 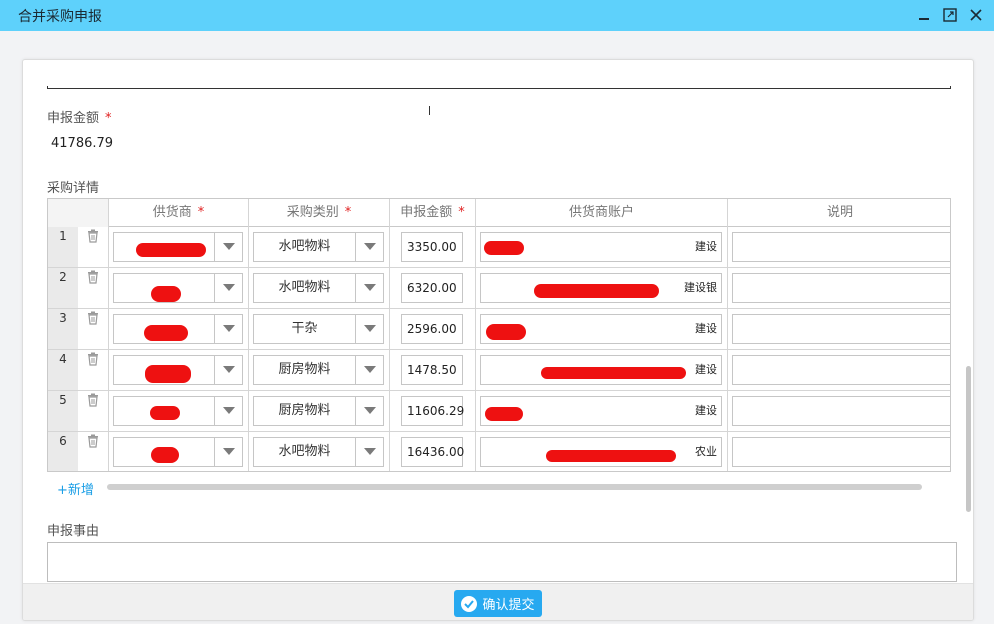 I want to click on amount-value: 41786.79, so click(x=82, y=143).